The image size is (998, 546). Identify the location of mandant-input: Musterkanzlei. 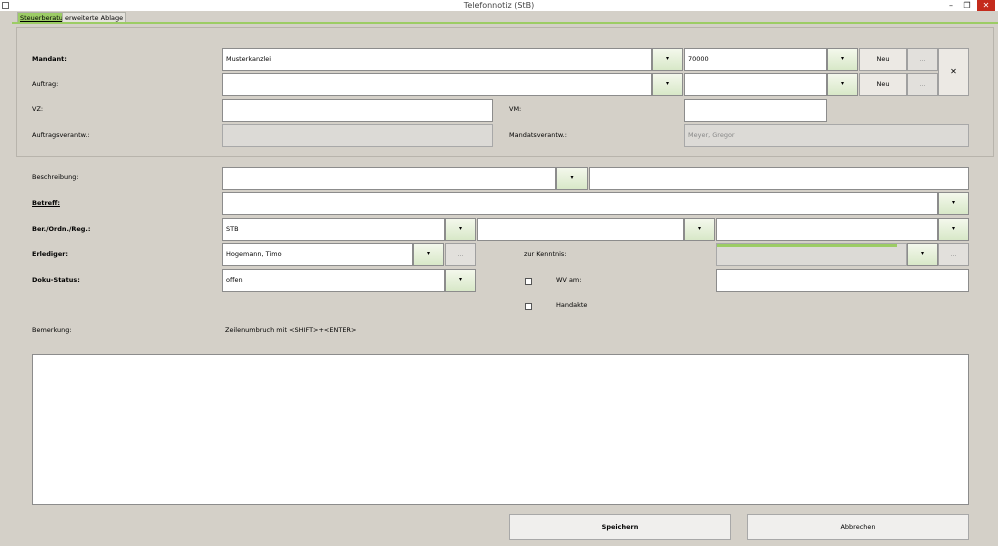
(437, 59).